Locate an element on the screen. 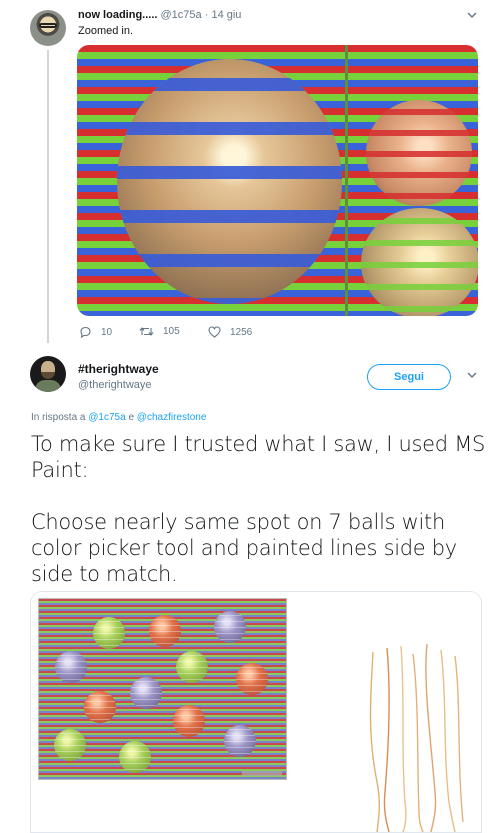 The height and width of the screenshot is (833, 496). tweet-header: now loading..... @1c75a · 14 giu is located at coordinates (159, 15).